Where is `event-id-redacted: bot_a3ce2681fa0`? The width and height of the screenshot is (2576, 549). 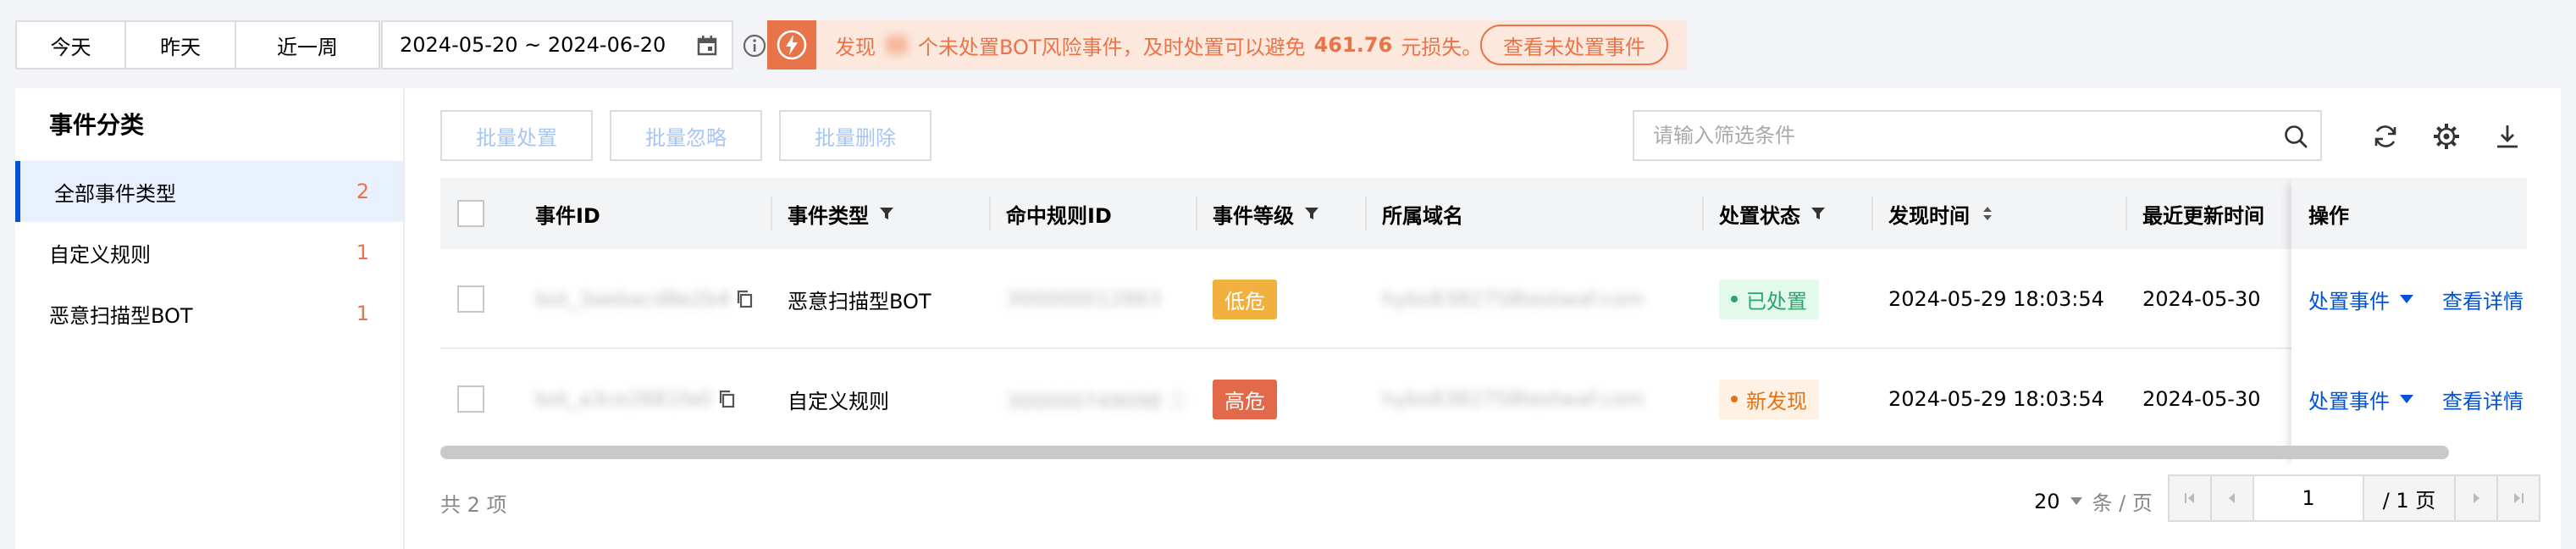
event-id-redacted: bot_a3ce2681fa0 is located at coordinates (624, 399).